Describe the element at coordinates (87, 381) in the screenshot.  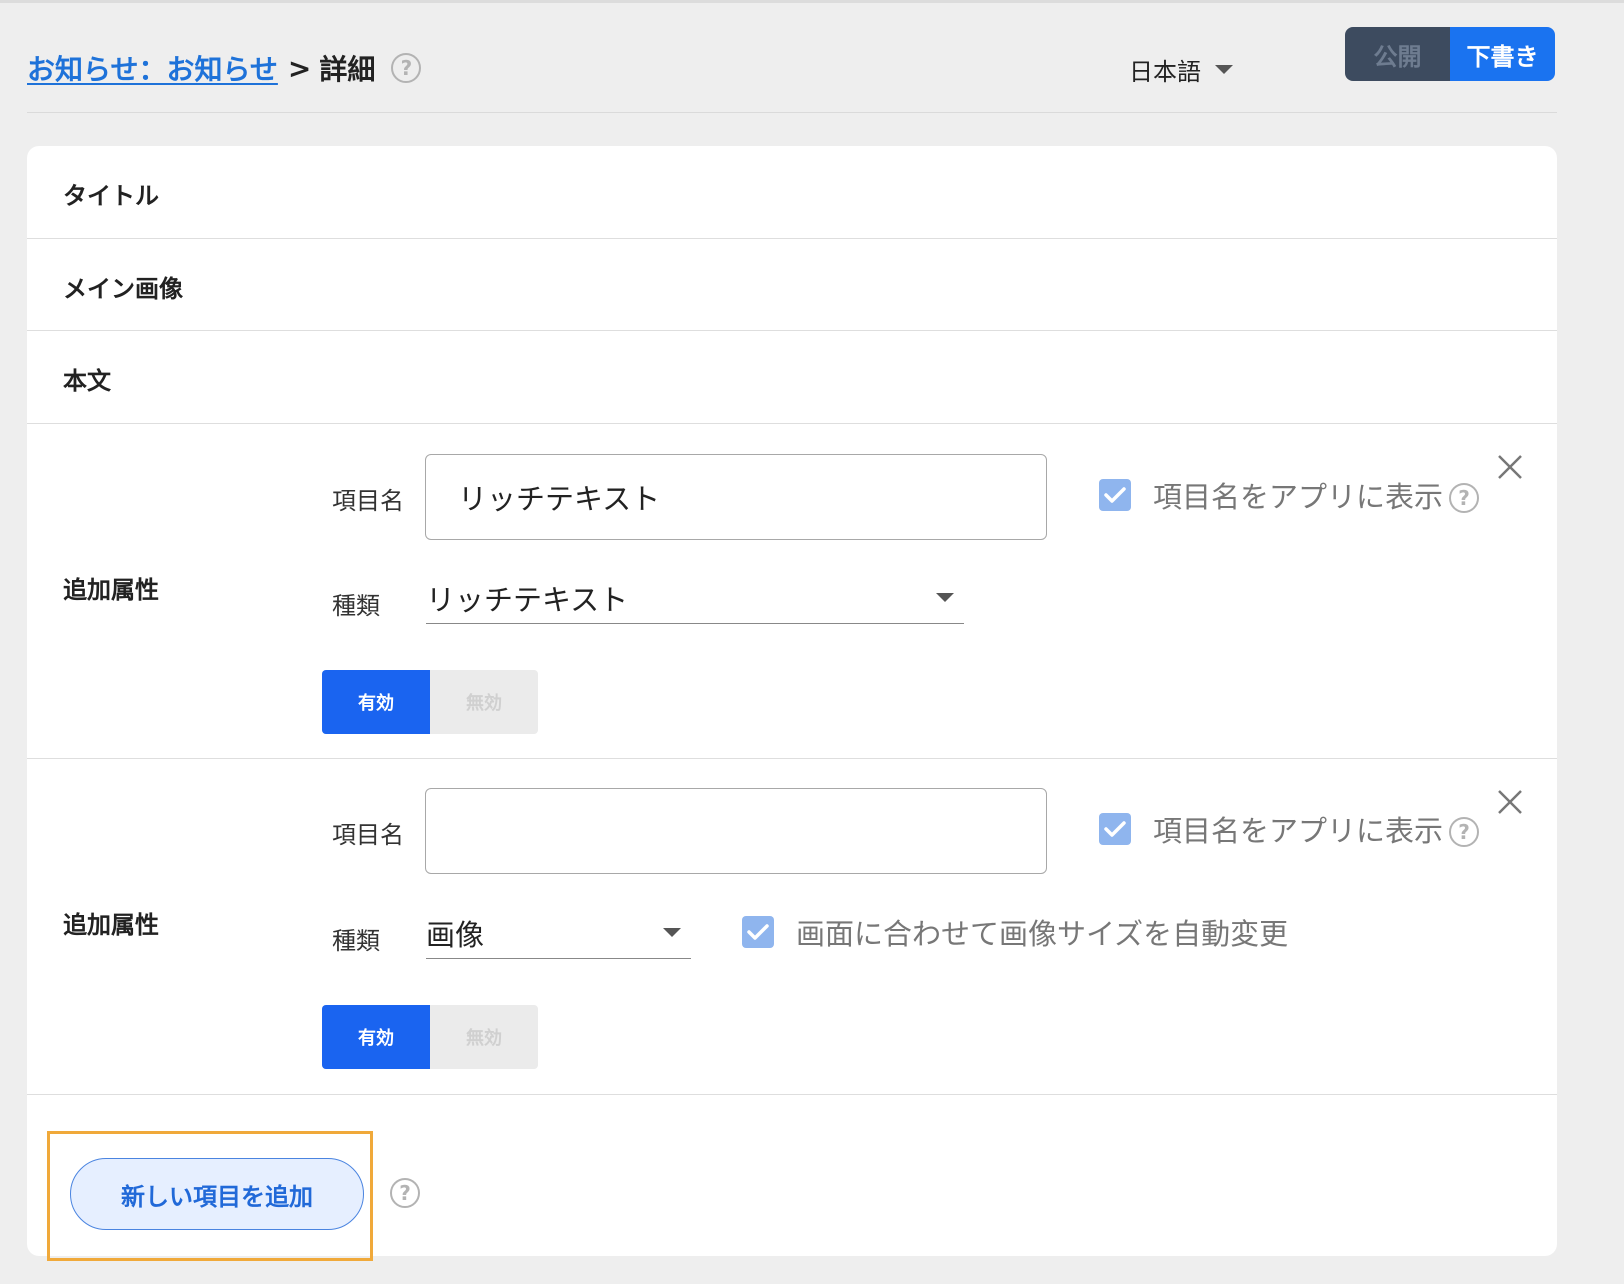
I see `section-label: 本文` at that location.